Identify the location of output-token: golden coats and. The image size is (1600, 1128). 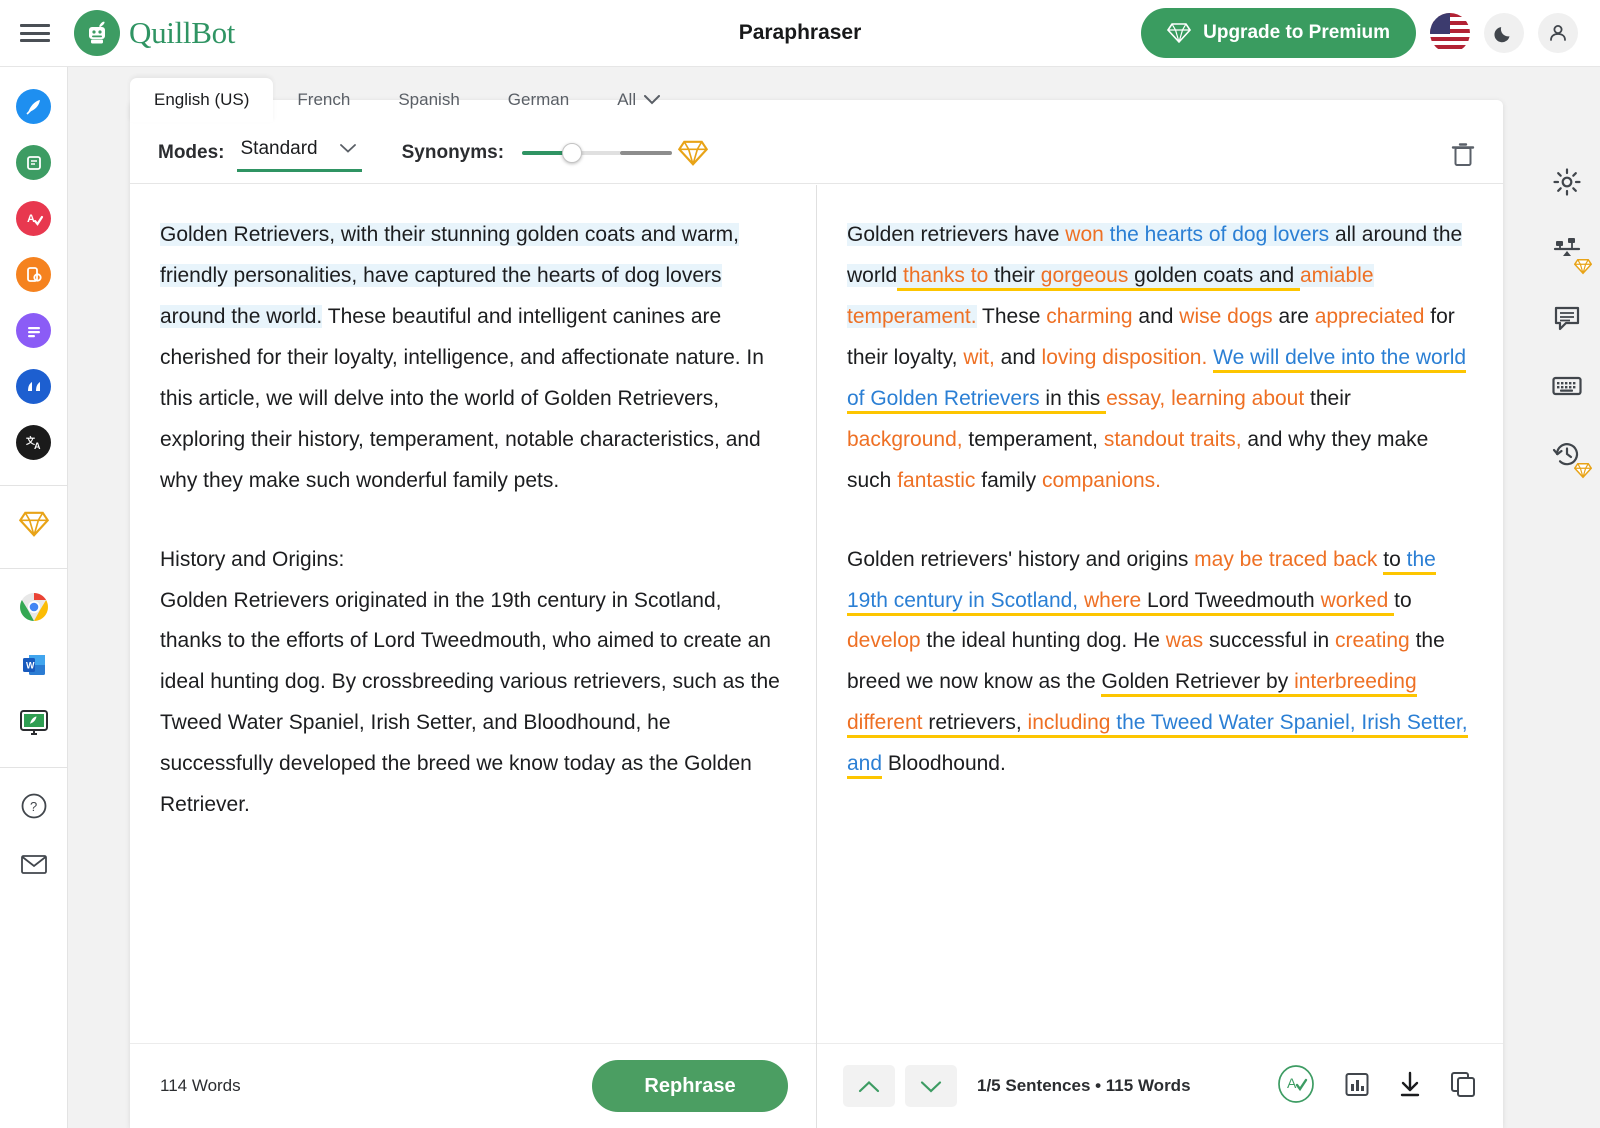
(1217, 277).